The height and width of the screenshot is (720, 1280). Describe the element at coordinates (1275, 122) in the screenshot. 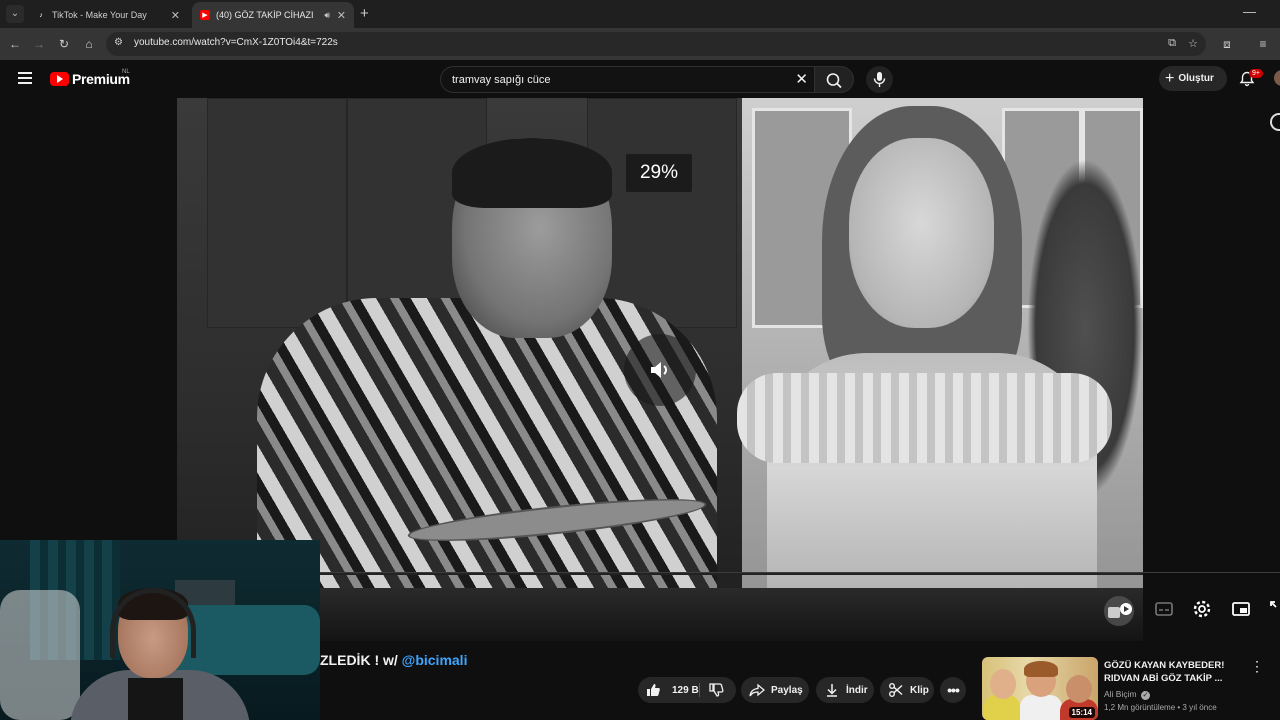

I see `fullscreen-edge-icon` at that location.